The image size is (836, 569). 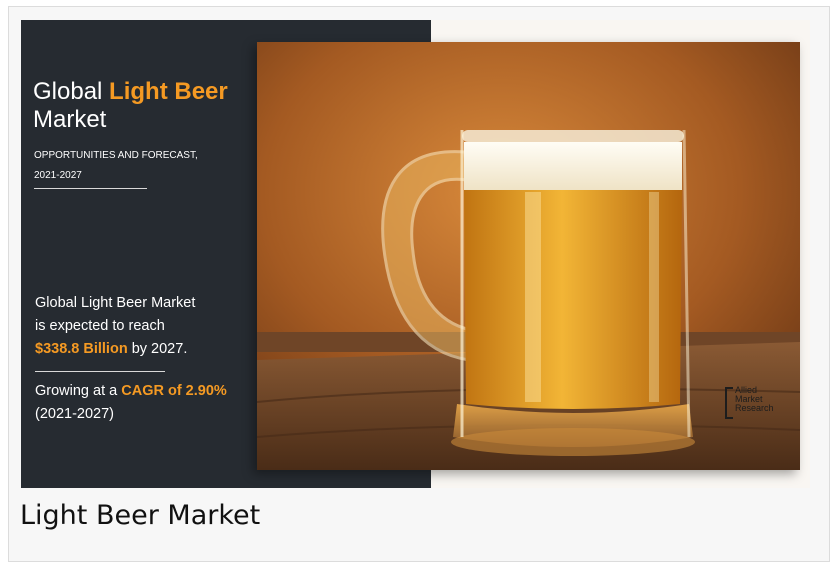 What do you see at coordinates (68, 91) in the screenshot?
I see `title-prefix: Global` at bounding box center [68, 91].